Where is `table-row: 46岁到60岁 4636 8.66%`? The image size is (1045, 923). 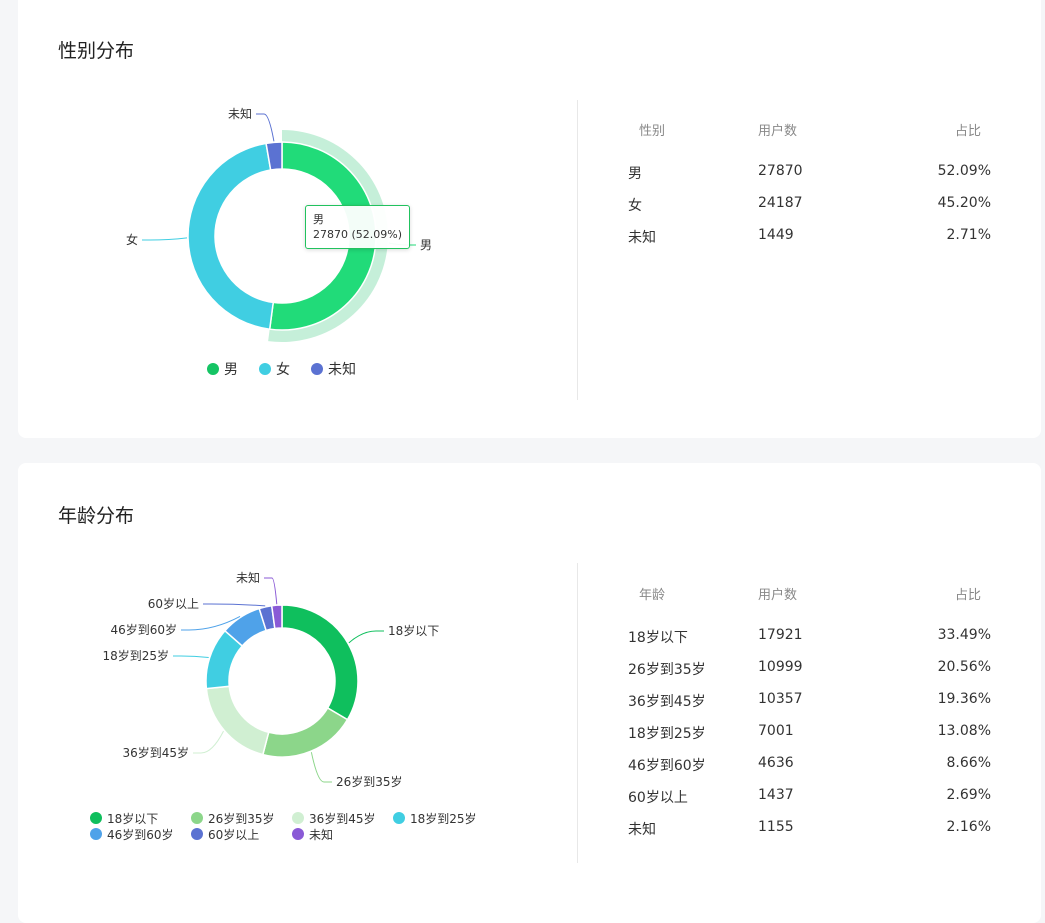
table-row: 46岁到60岁 4636 8.66% is located at coordinates (813, 766).